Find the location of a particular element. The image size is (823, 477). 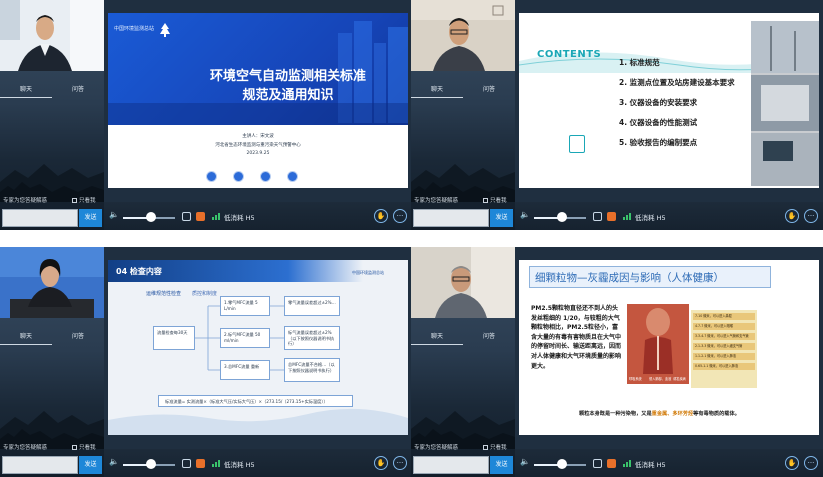

slide-title-line1: 环境空气自动监测相关标准 is located at coordinates (287, 76).